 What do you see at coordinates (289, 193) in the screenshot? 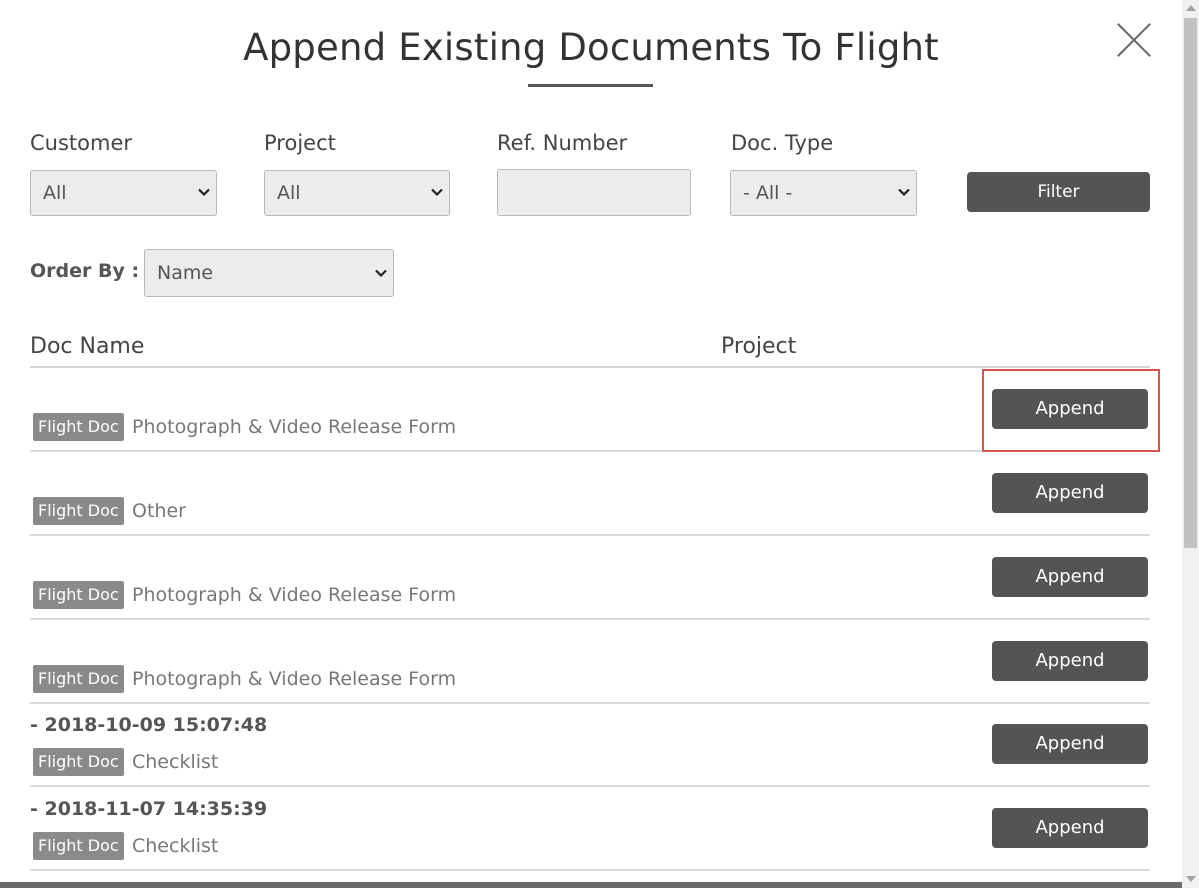
I see `project-select-value: All` at bounding box center [289, 193].